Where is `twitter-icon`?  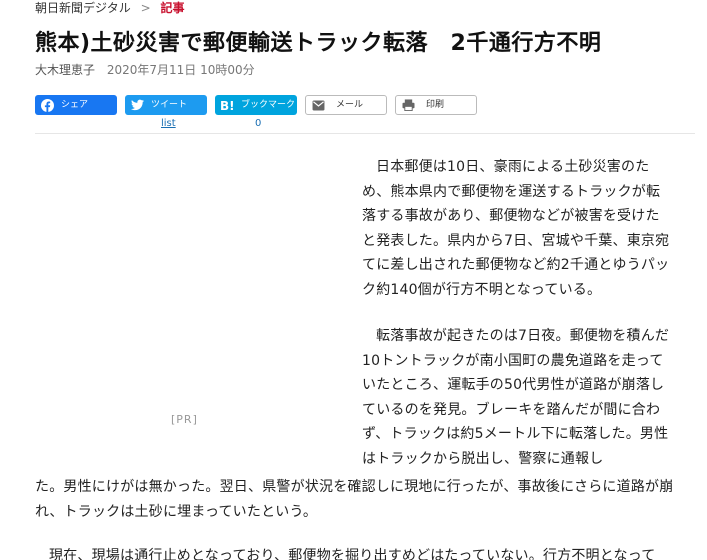 twitter-icon is located at coordinates (137, 105).